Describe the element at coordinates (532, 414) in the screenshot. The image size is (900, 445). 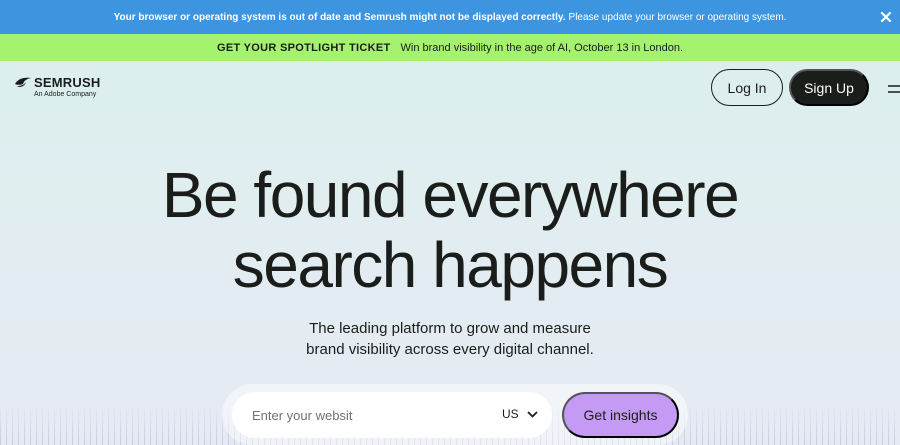
I see `chevron-down-icon` at that location.